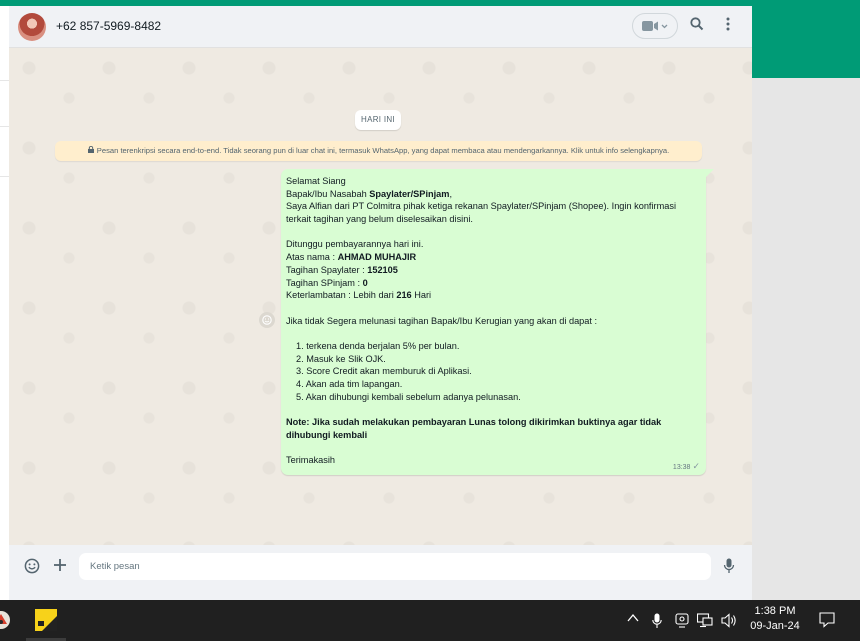  I want to click on list-item: 4. Akan ada tim lapangan., so click(349, 384).